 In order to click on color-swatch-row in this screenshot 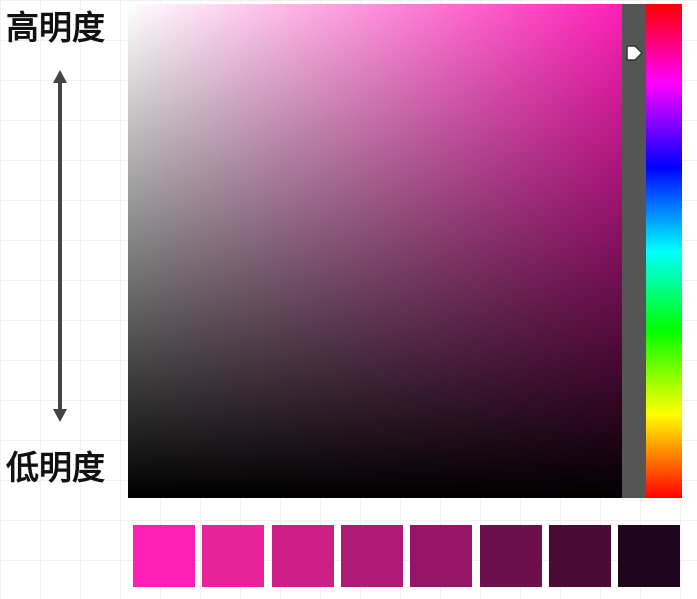, I will do `click(348, 556)`.